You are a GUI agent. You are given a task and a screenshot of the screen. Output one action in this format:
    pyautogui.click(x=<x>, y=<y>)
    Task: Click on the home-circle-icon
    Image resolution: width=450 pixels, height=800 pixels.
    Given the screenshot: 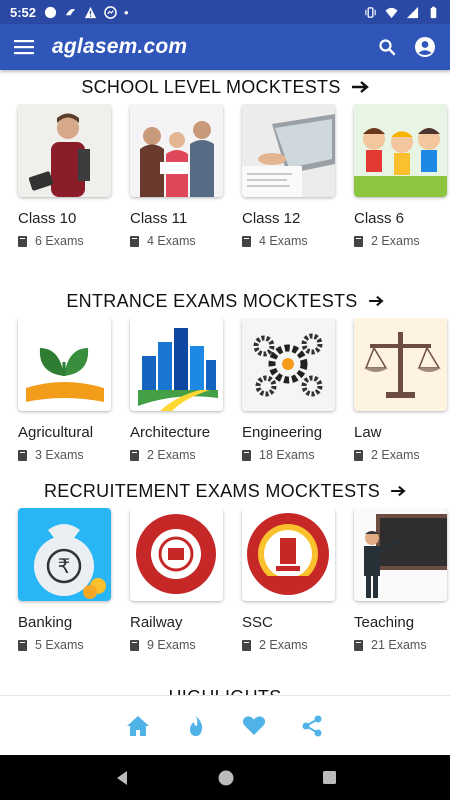 What is the action you would take?
    pyautogui.click(x=226, y=778)
    